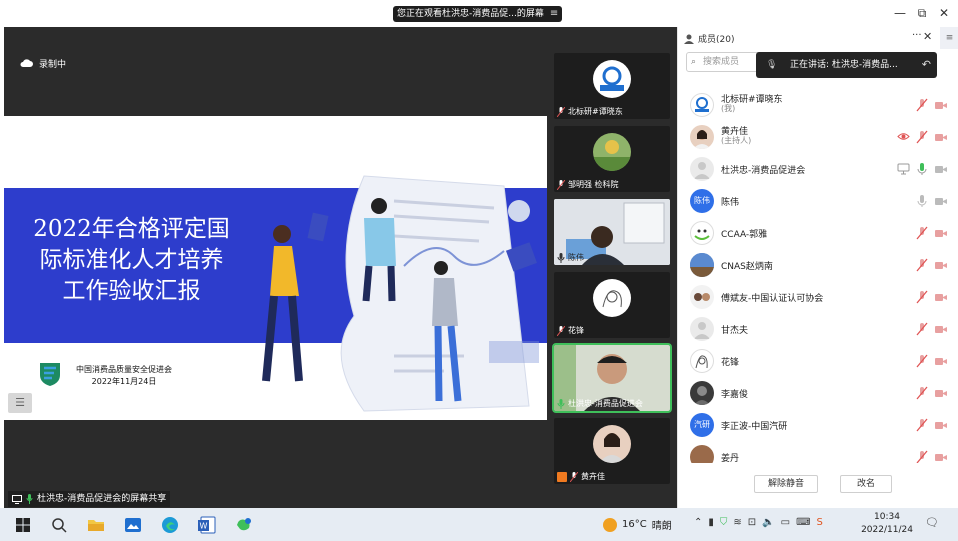 The width and height of the screenshot is (958, 541). Describe the element at coordinates (735, 331) in the screenshot. I see `member-name: 甘杰夫` at that location.